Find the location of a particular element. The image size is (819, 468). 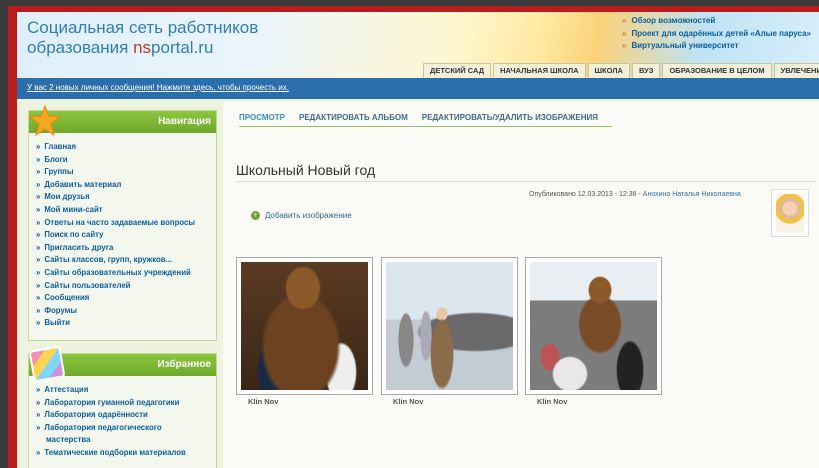

nav-item-add-material: » Добавить материал is located at coordinates (126, 185).